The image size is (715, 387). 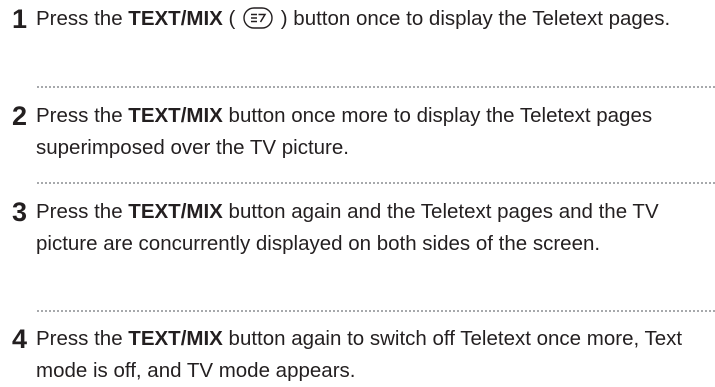 I want to click on paren-open: (, so click(x=229, y=18).